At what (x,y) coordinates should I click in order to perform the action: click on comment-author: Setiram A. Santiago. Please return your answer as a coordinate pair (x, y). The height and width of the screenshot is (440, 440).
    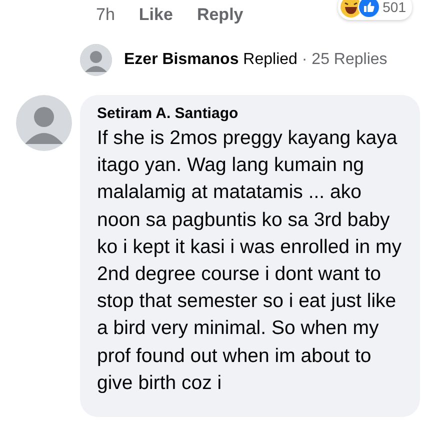
    Looking at the image, I should click on (167, 113).